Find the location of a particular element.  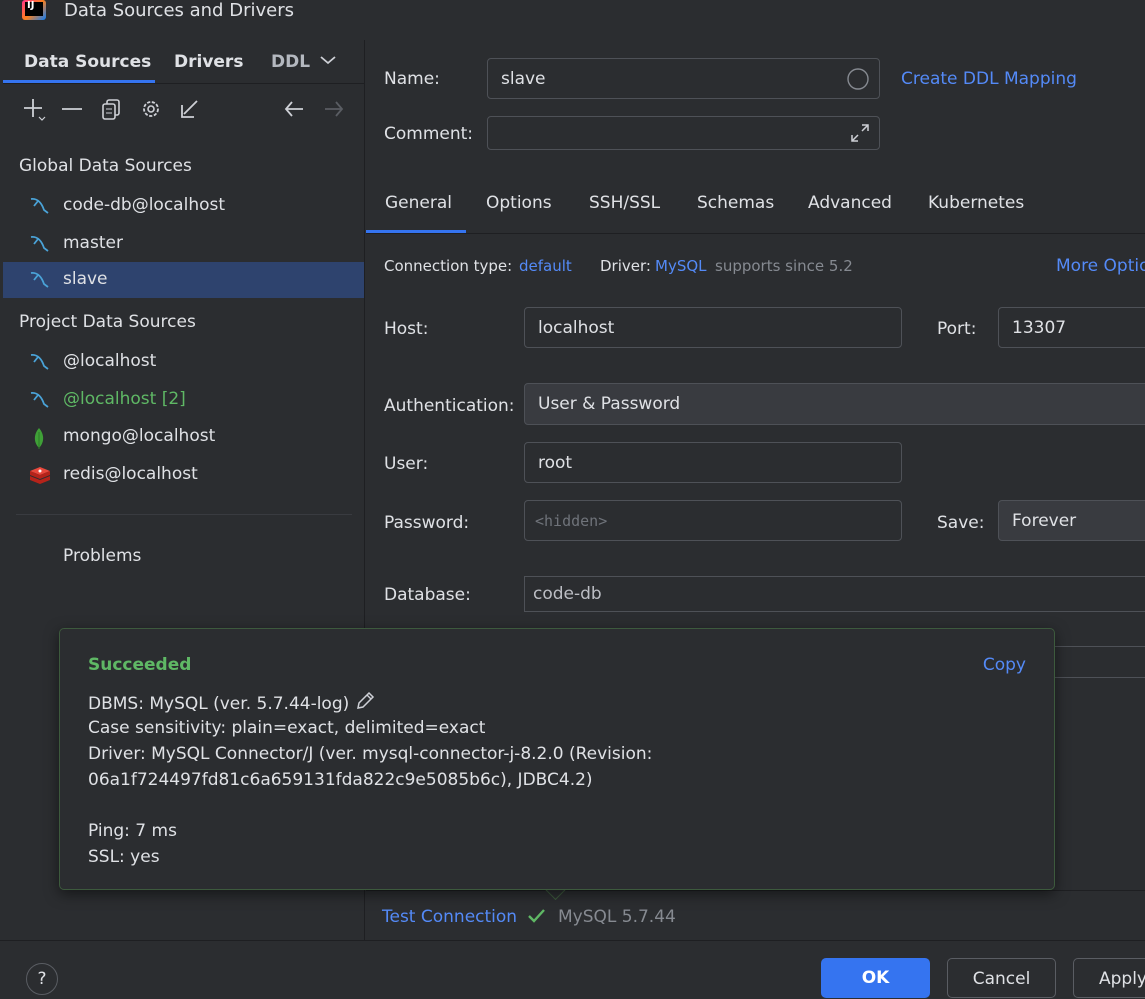

user-label: User: is located at coordinates (406, 464).